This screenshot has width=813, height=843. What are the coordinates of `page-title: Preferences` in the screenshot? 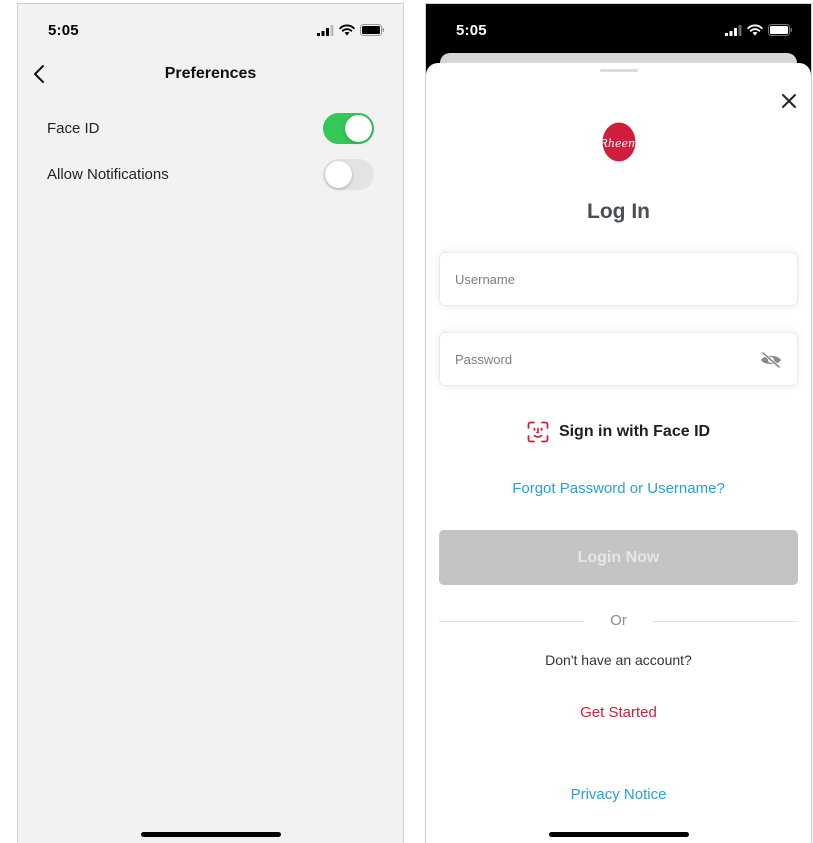 It's located at (210, 73).